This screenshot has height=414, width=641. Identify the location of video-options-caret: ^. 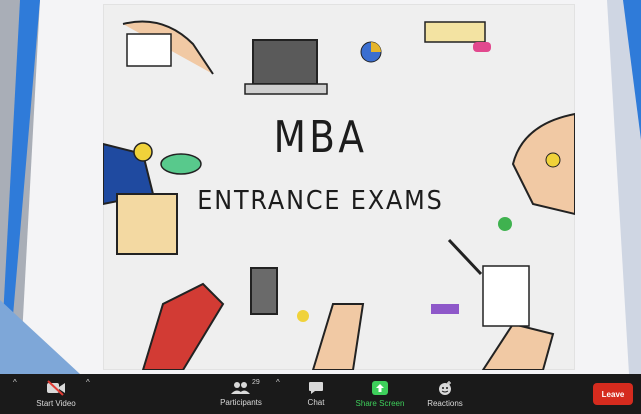
(88, 382).